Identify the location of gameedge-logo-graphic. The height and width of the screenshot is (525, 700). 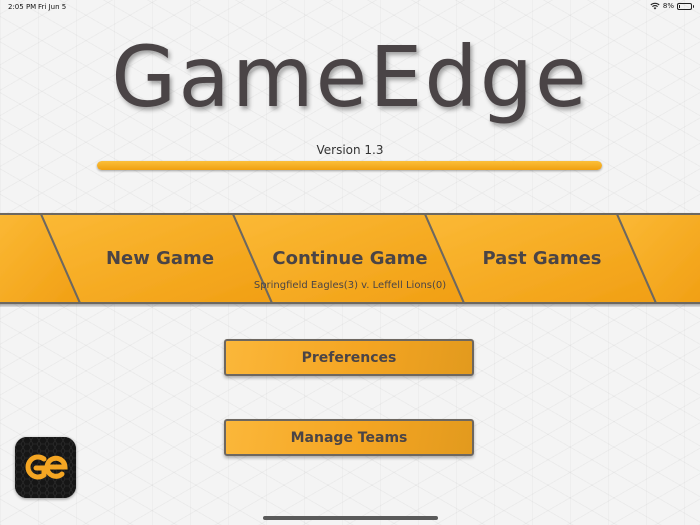
(45, 467).